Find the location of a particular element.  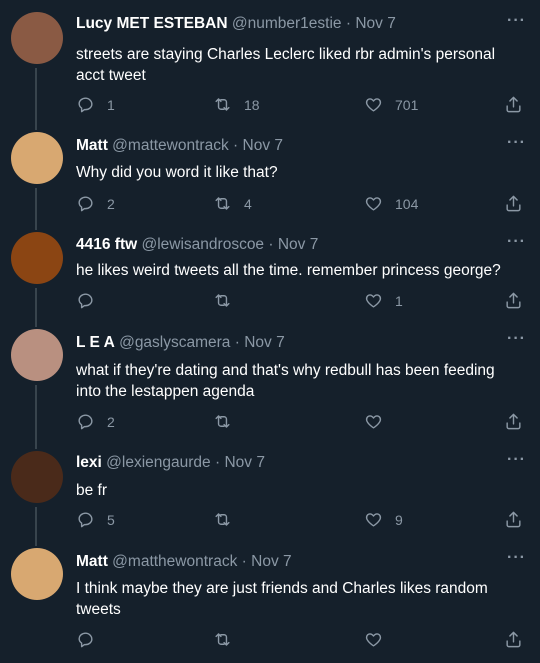

retweet-button: 4 is located at coordinates (232, 203).